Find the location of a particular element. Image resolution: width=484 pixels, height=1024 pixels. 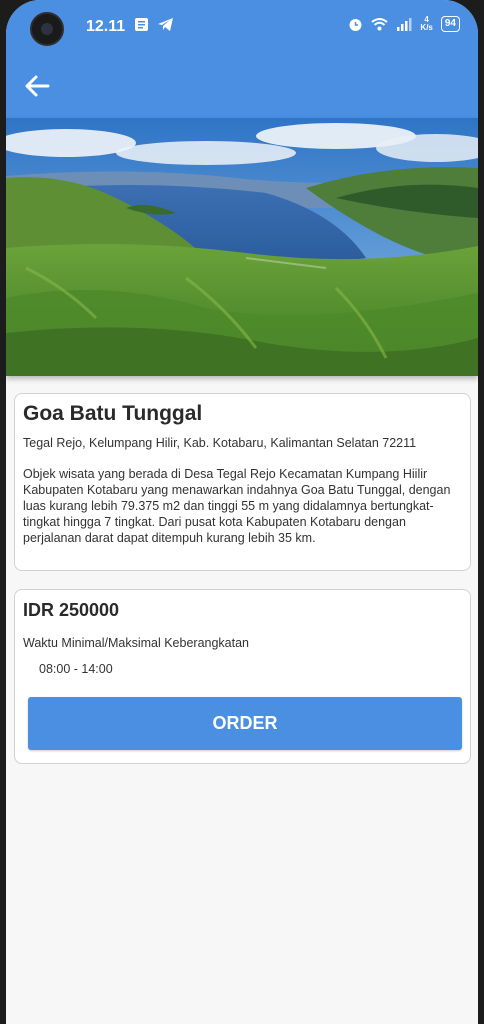

departure-time-value: 08:00 - 14:00 is located at coordinates (76, 669).